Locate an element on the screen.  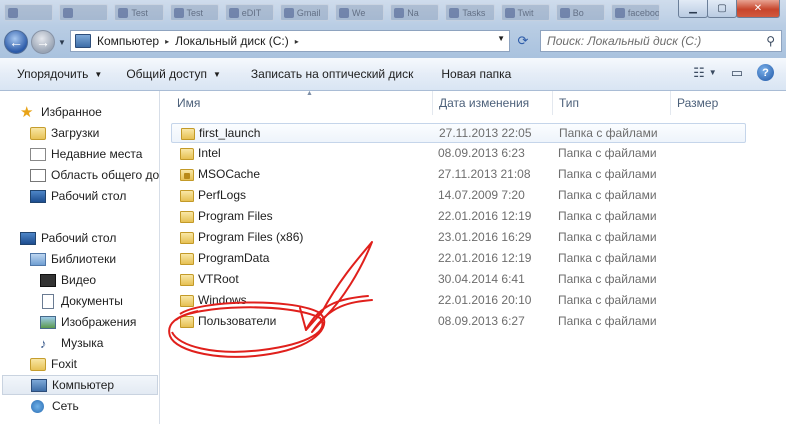
preview-pane-icon: ▭ is located at coordinates (737, 73).